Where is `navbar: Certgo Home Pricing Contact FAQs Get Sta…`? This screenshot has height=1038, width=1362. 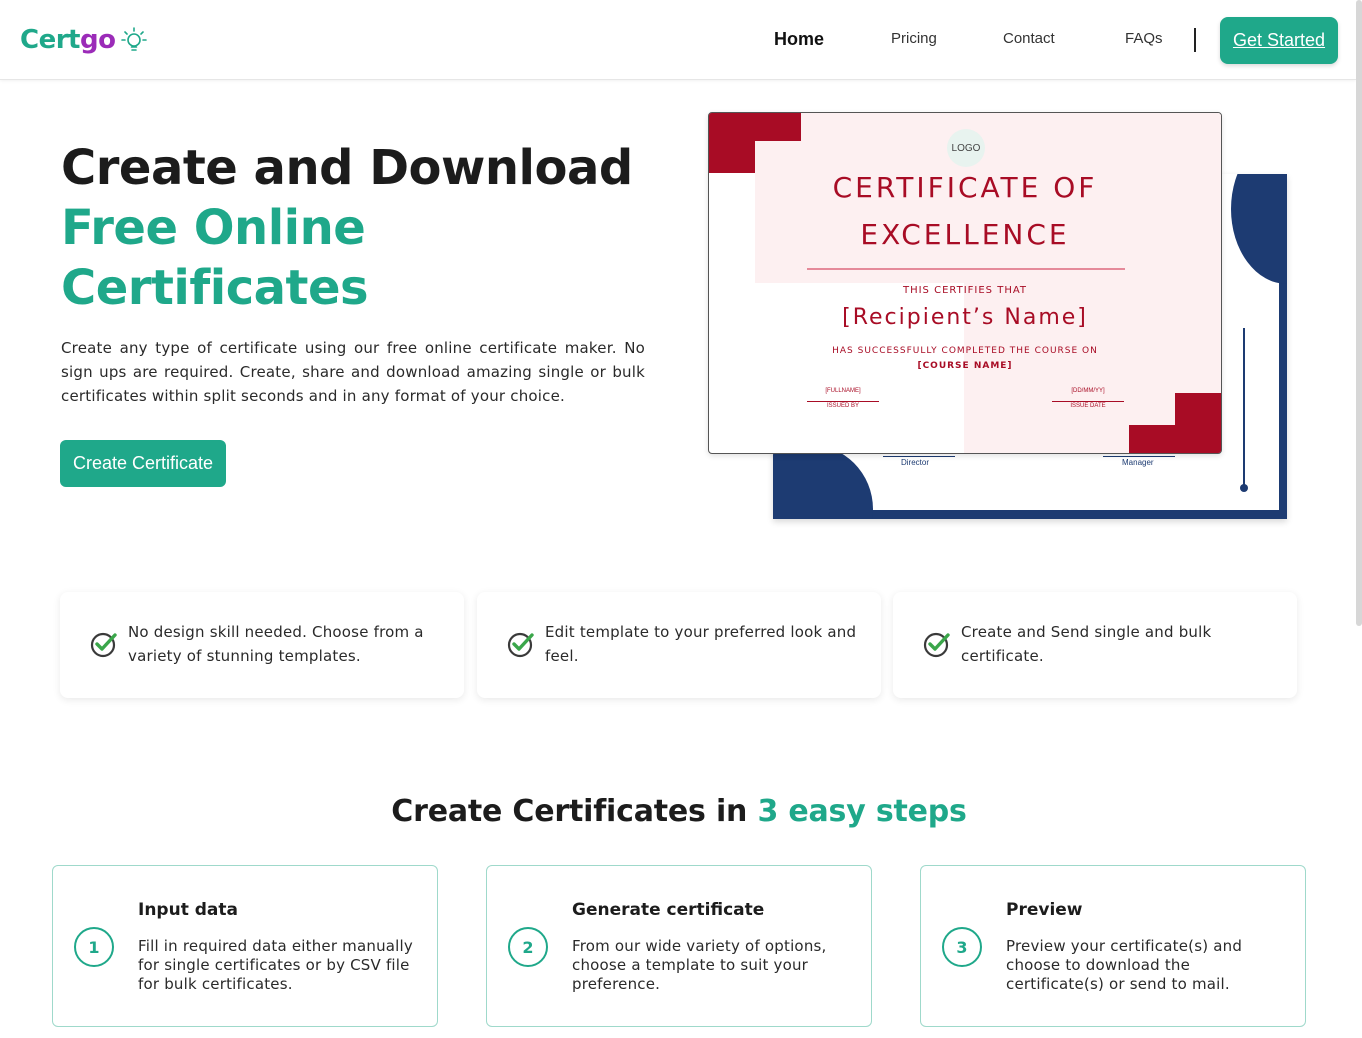
navbar: Certgo Home Pricing Contact FAQs Get Sta… is located at coordinates (678, 40).